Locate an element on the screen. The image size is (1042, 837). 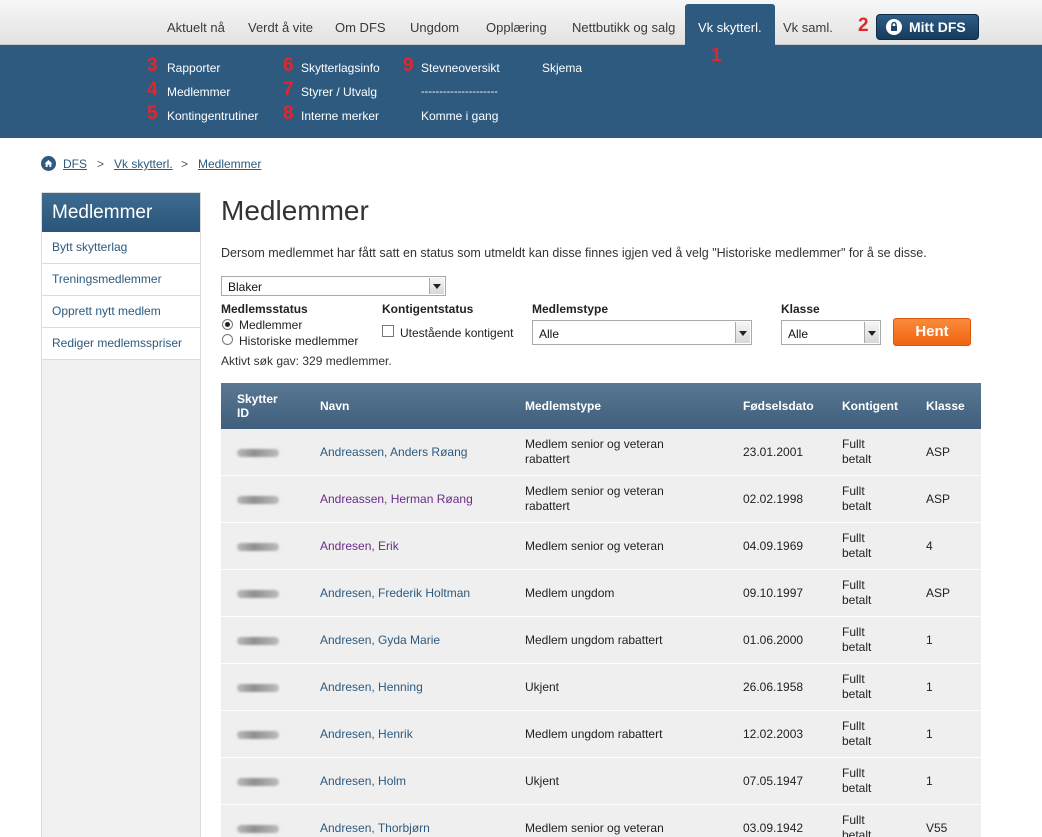
submenu-kontingentrutiner: Kontingentrutiner is located at coordinates (212, 116).